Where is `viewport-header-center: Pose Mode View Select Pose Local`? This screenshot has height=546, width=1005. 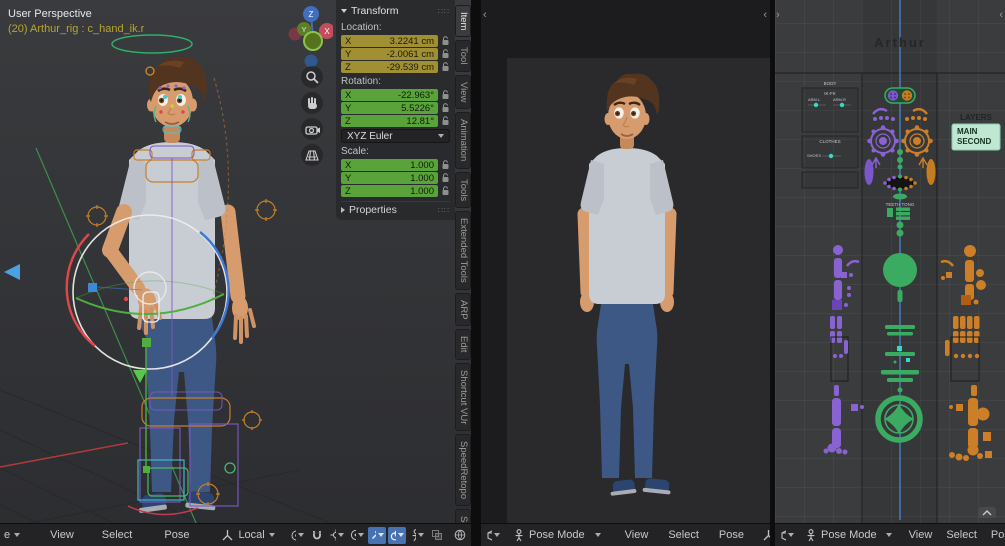 viewport-header-center: Pose Mode View Select Pose Local is located at coordinates (625, 534).